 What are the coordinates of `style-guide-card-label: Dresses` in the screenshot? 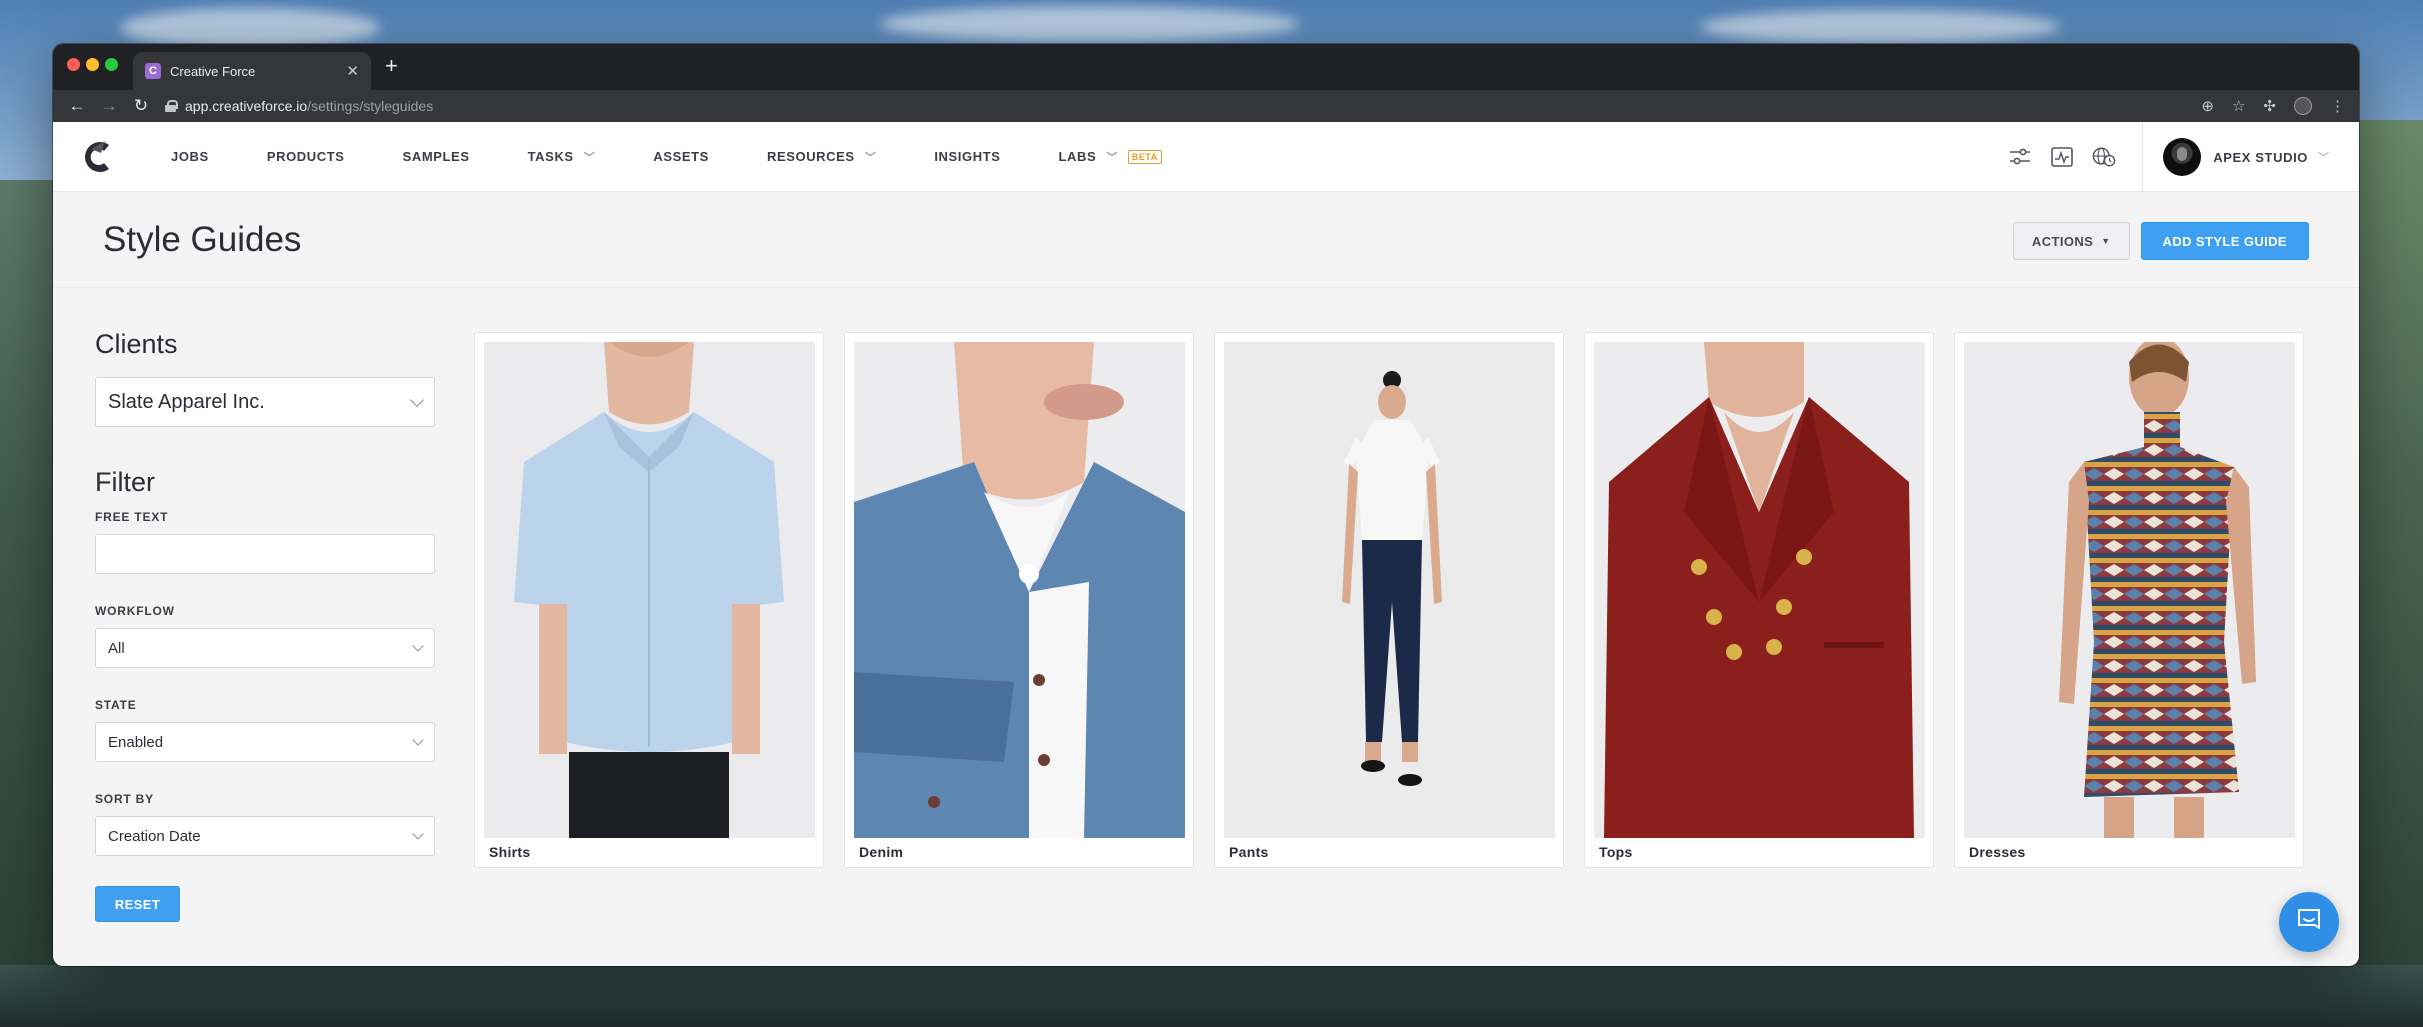 It's located at (1997, 852).